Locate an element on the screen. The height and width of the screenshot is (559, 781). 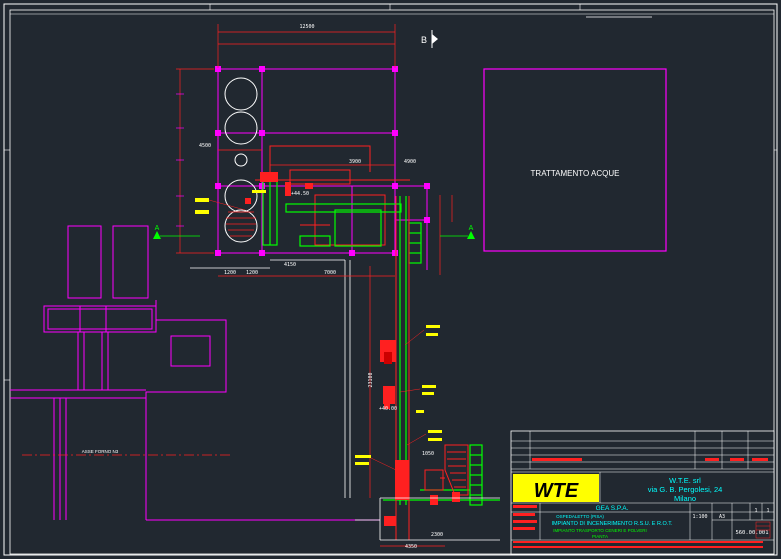
sheet-count: 1 is located at coordinates (767, 511).